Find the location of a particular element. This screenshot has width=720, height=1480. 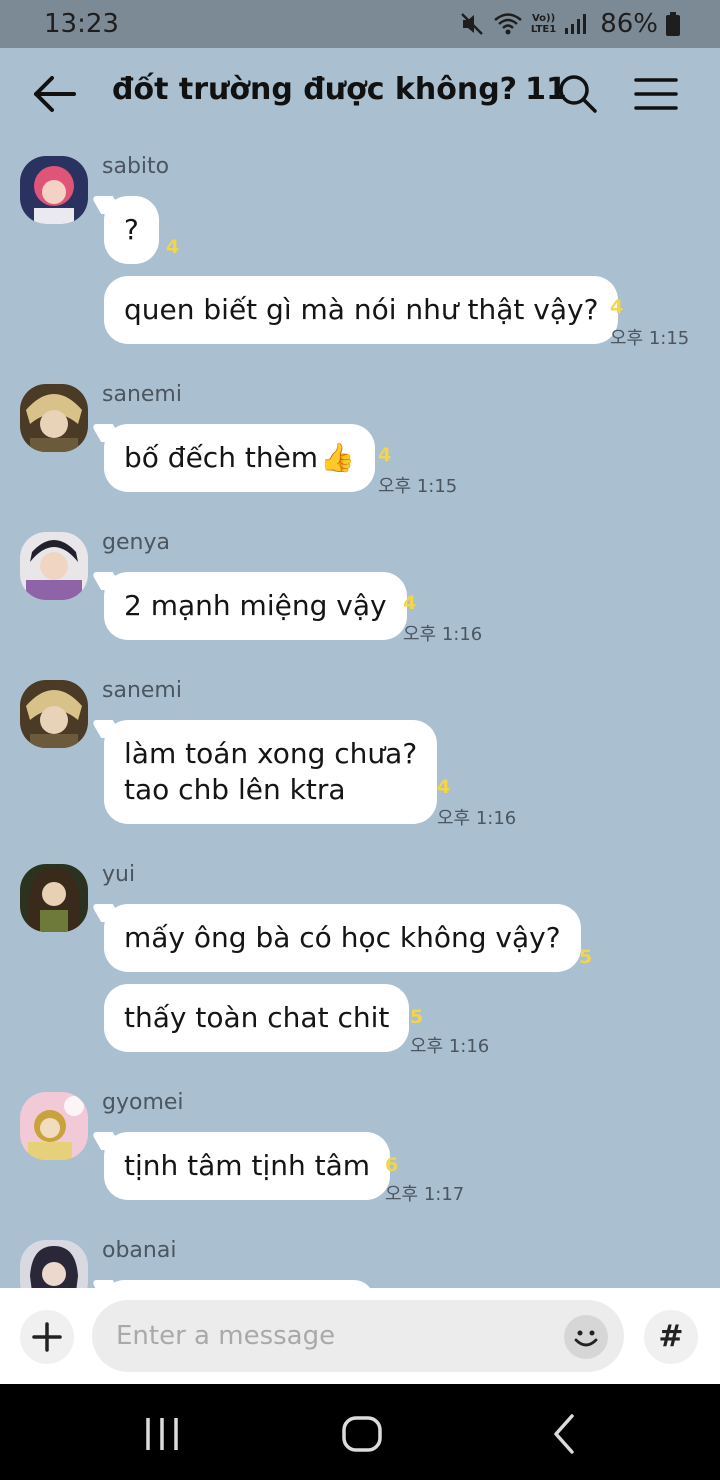

home-icon is located at coordinates (362, 1434).